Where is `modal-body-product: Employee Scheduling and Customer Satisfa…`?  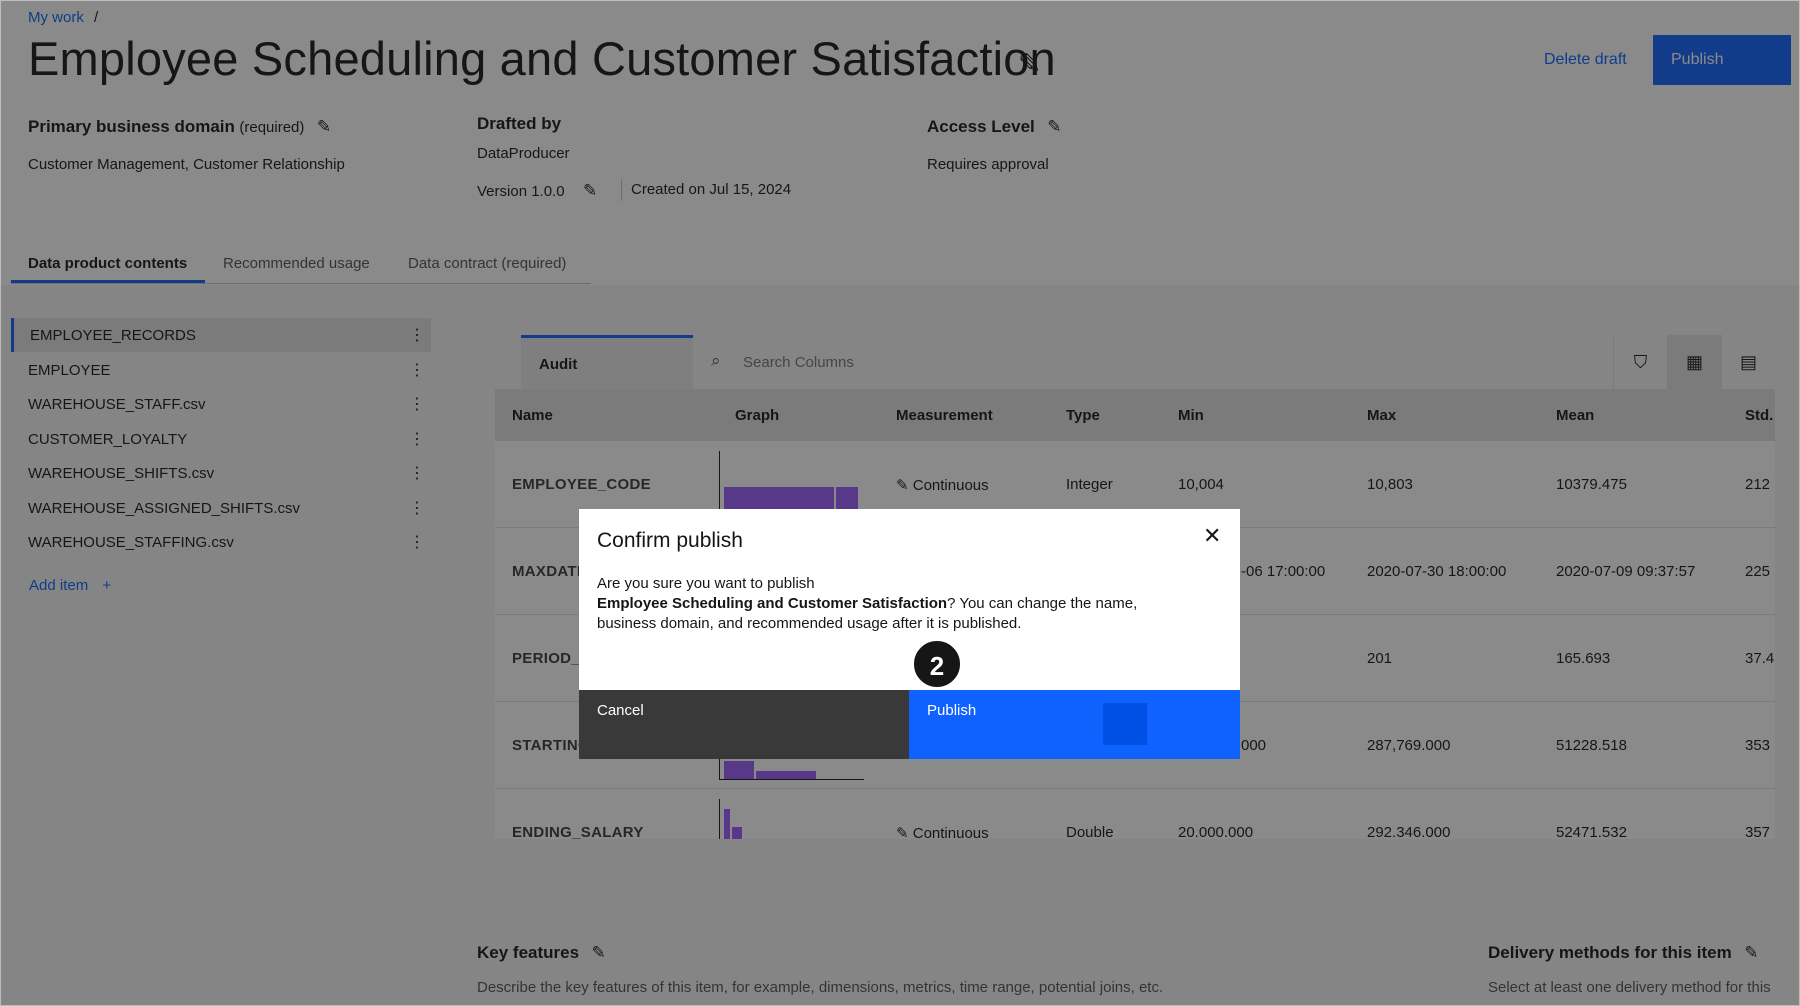 modal-body-product: Employee Scheduling and Customer Satisfa… is located at coordinates (772, 603).